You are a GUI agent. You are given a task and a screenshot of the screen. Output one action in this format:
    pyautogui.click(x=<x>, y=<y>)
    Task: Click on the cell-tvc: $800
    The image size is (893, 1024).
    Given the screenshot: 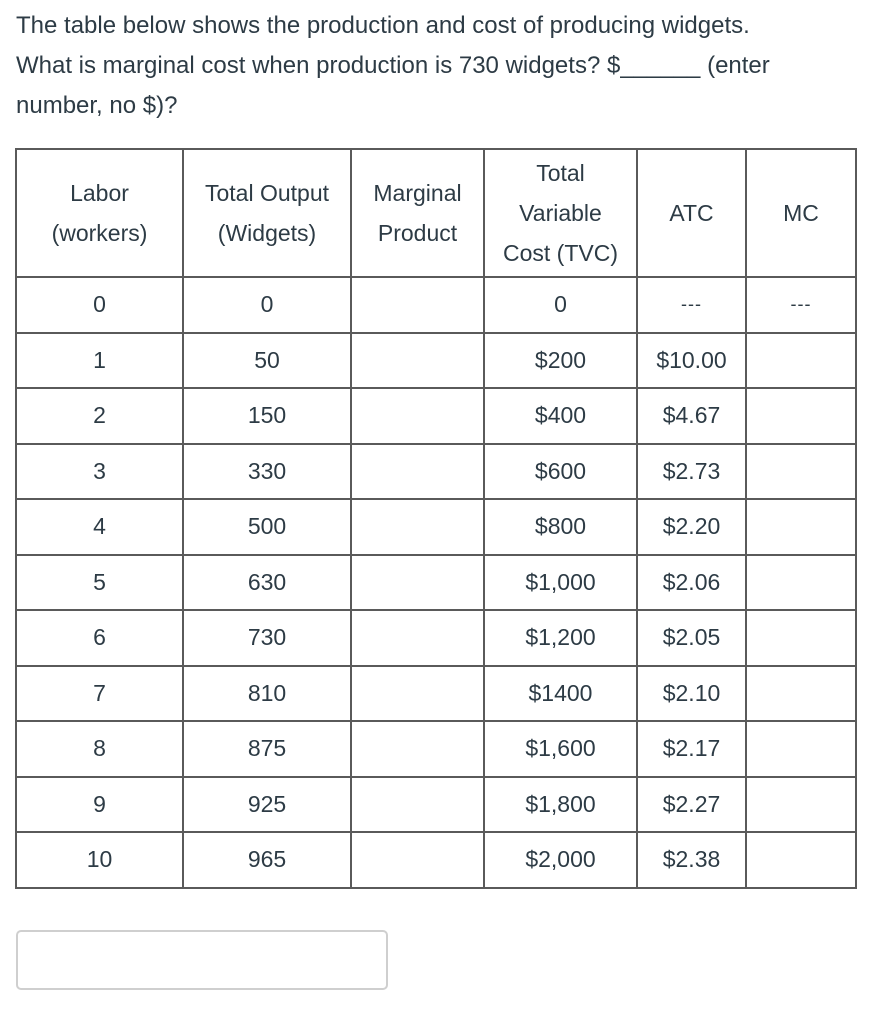 What is the action you would take?
    pyautogui.click(x=560, y=527)
    